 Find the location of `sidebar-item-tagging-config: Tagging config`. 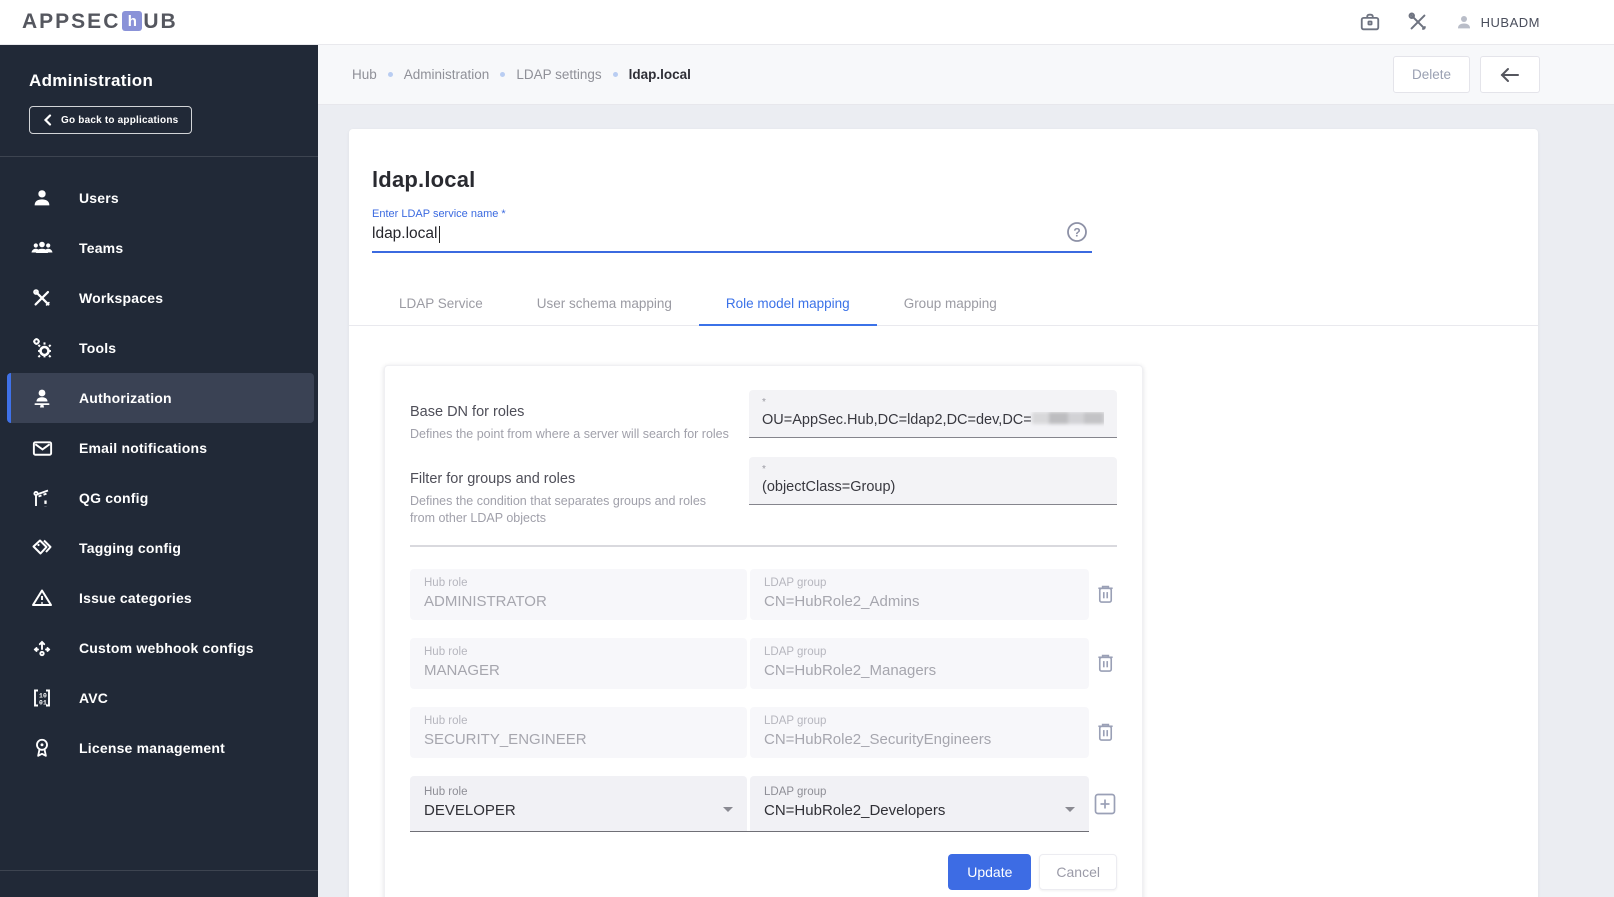

sidebar-item-tagging-config: Tagging config is located at coordinates (159, 548).